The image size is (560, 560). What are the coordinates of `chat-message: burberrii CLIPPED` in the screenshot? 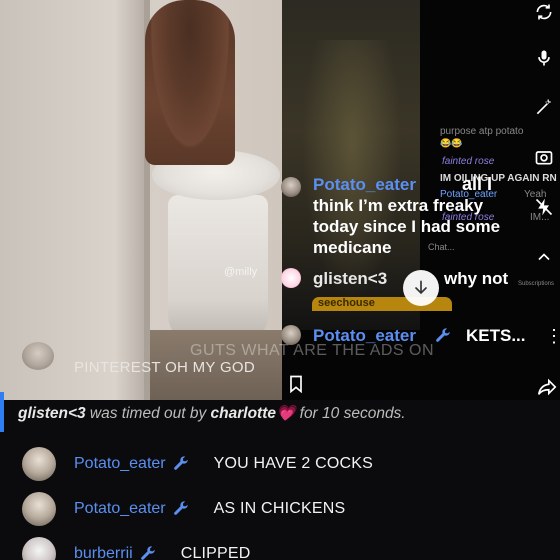 It's located at (136, 548).